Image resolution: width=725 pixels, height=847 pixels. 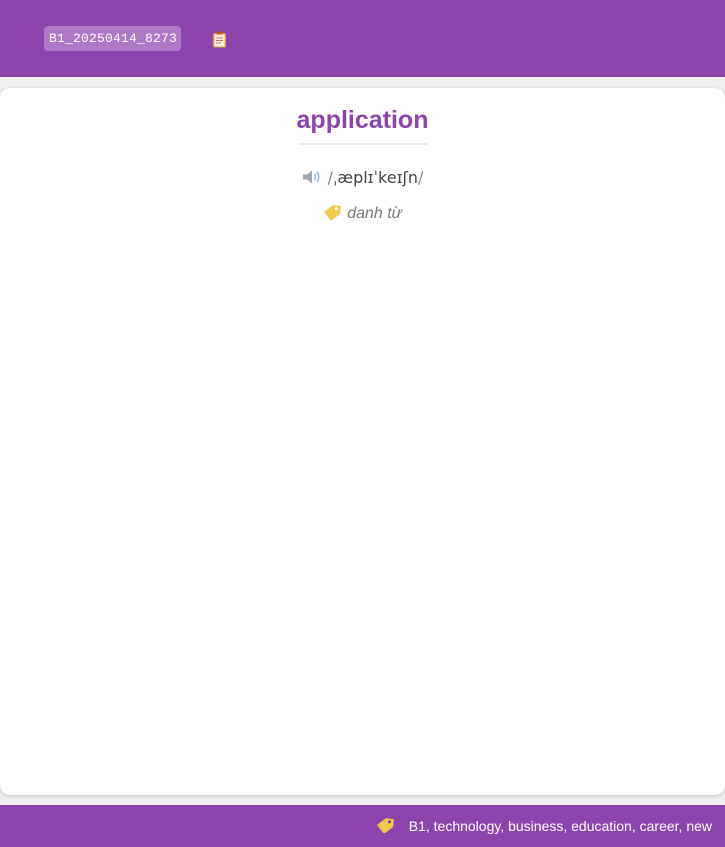 I want to click on speaker-icon, so click(x=312, y=177).